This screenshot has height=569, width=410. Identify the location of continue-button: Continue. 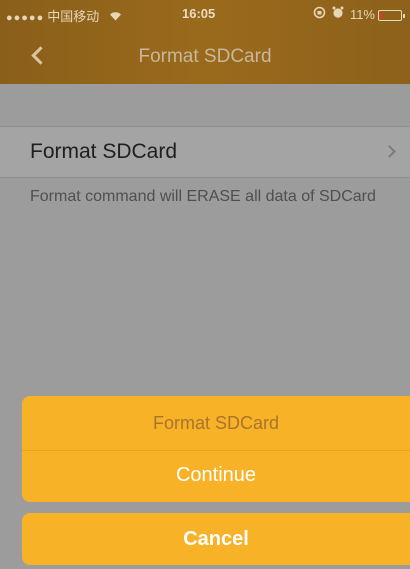
(216, 476).